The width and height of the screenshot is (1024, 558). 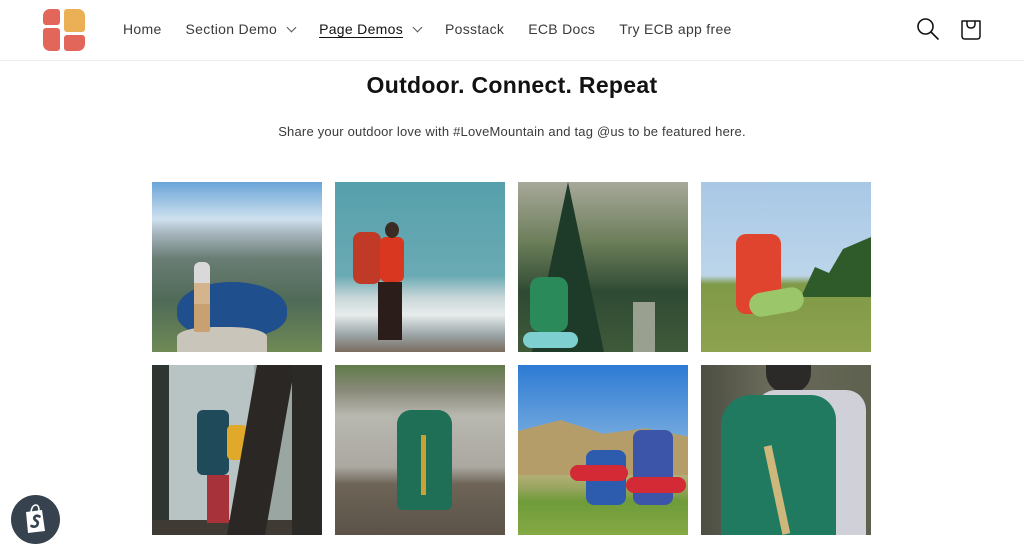 I want to click on nav-item-ecb-docs: ECB Docs, so click(x=561, y=29).